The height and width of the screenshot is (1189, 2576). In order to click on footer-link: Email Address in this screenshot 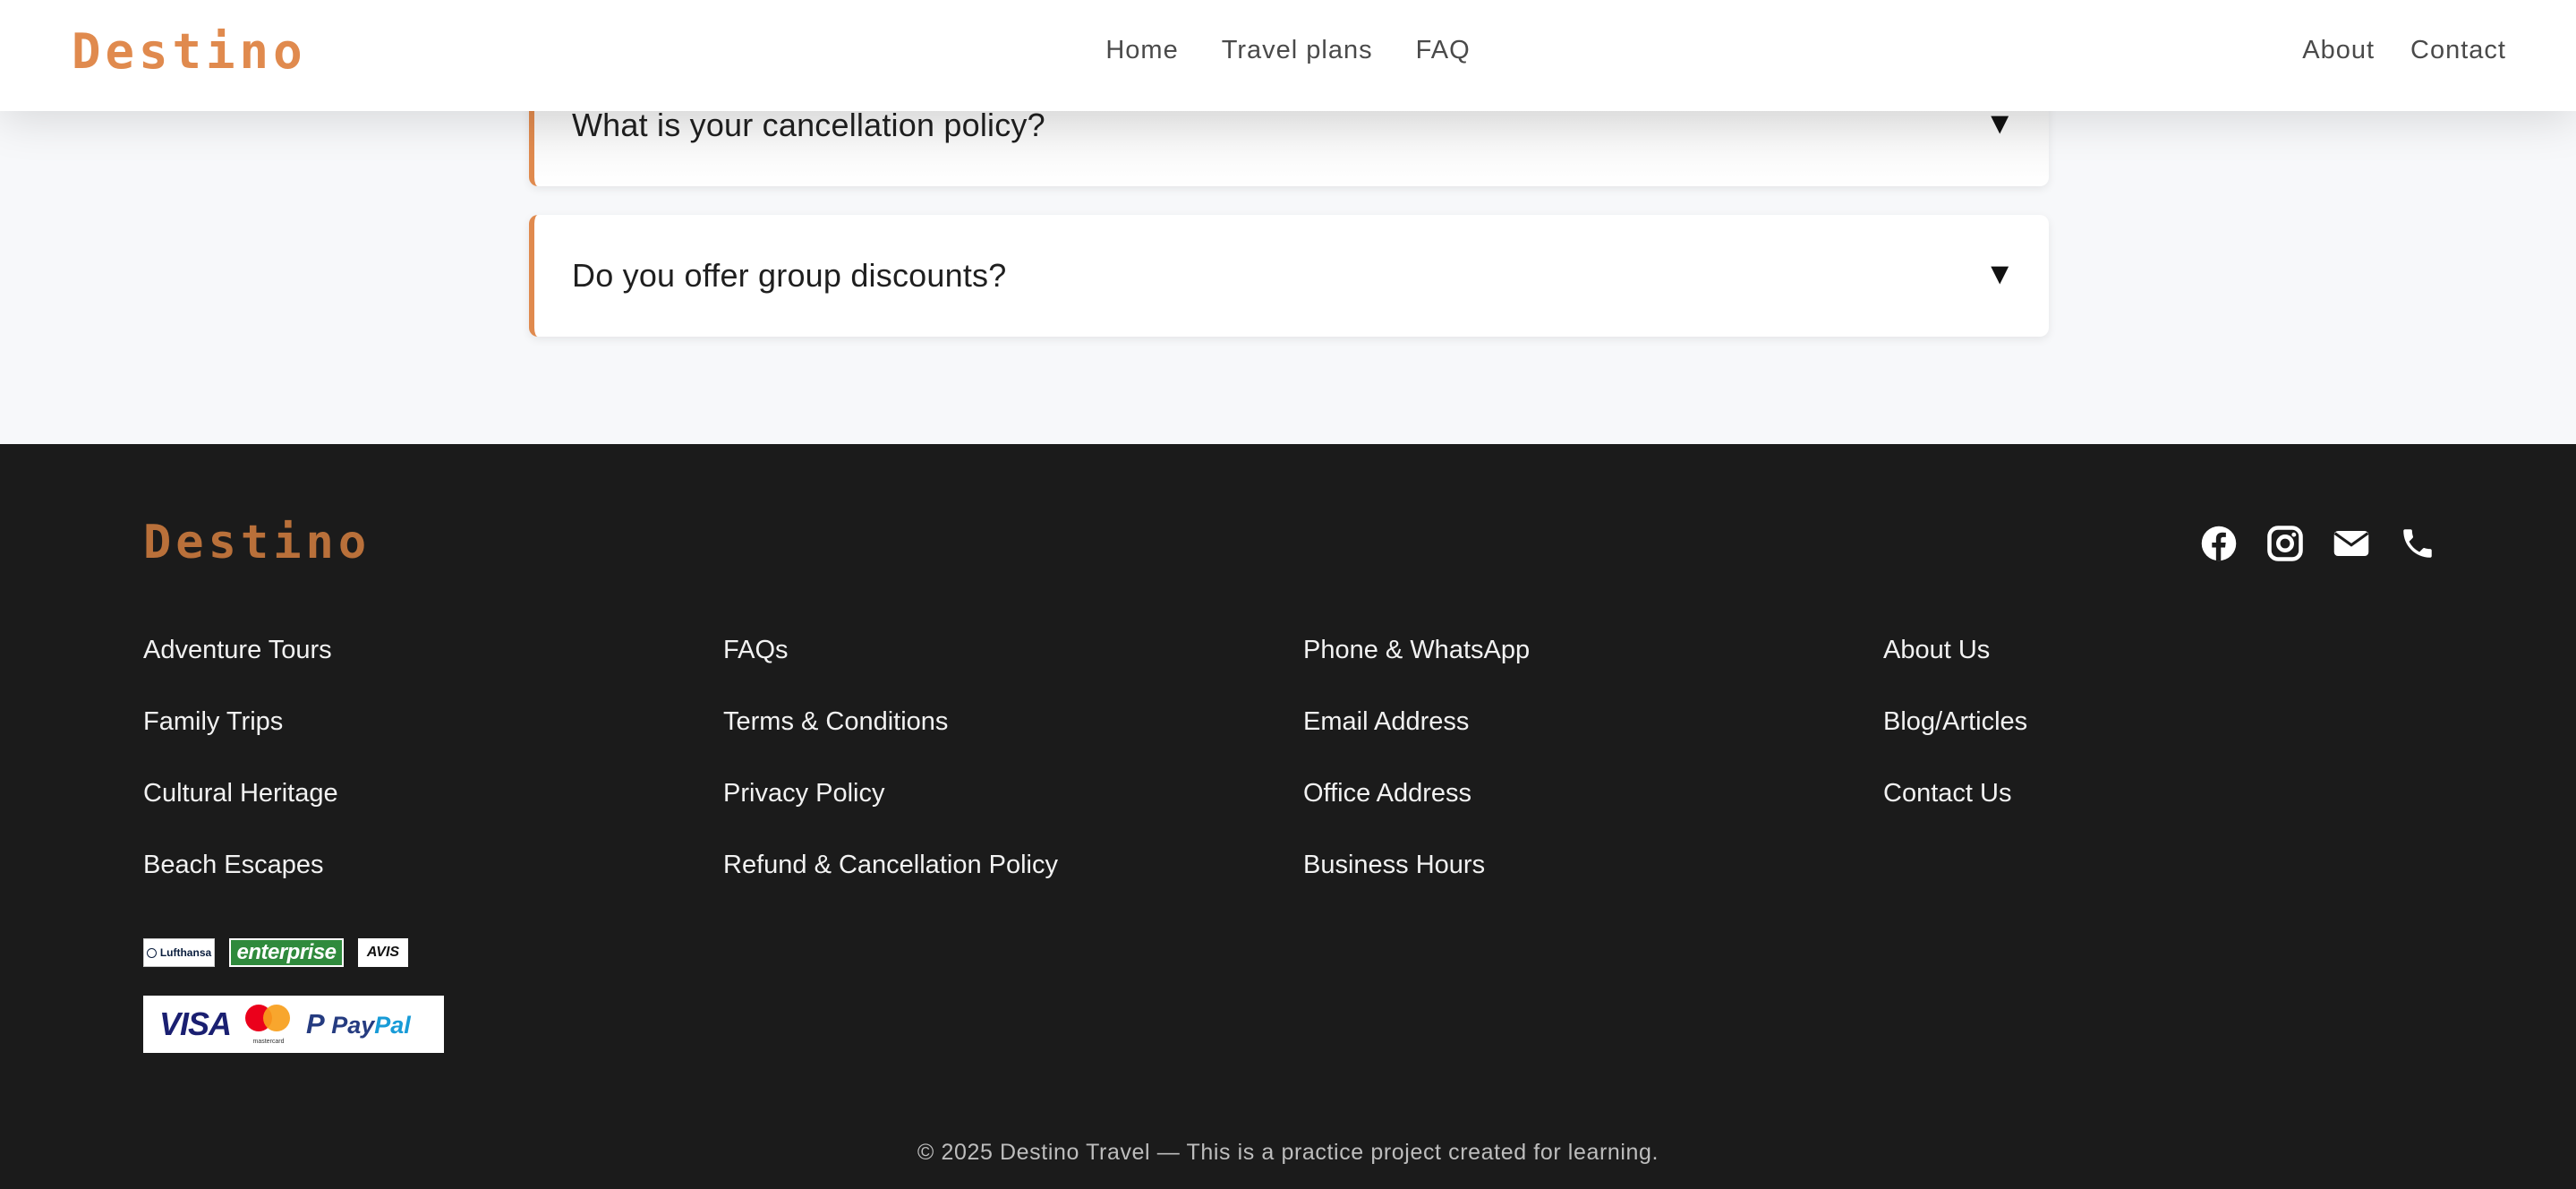, I will do `click(1416, 722)`.